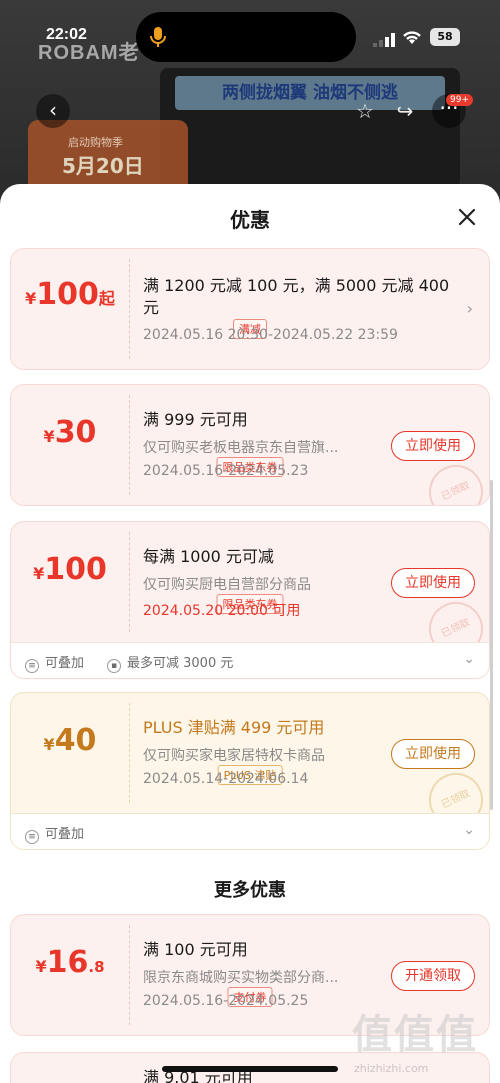 The height and width of the screenshot is (1083, 500). Describe the element at coordinates (250, 890) in the screenshot. I see `section-title: 更多优惠` at that location.